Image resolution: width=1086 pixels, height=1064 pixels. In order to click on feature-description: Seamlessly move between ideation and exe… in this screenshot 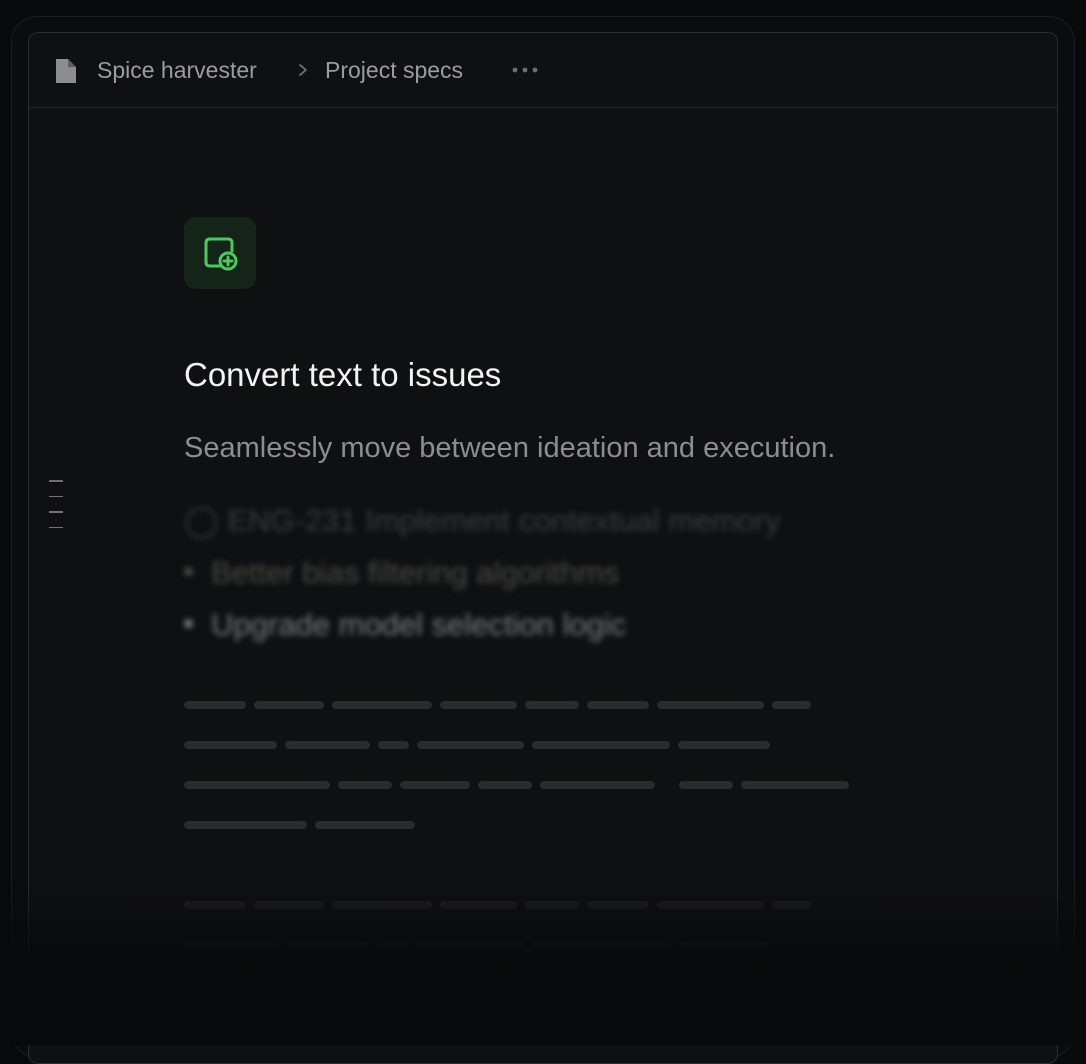, I will do `click(510, 448)`.